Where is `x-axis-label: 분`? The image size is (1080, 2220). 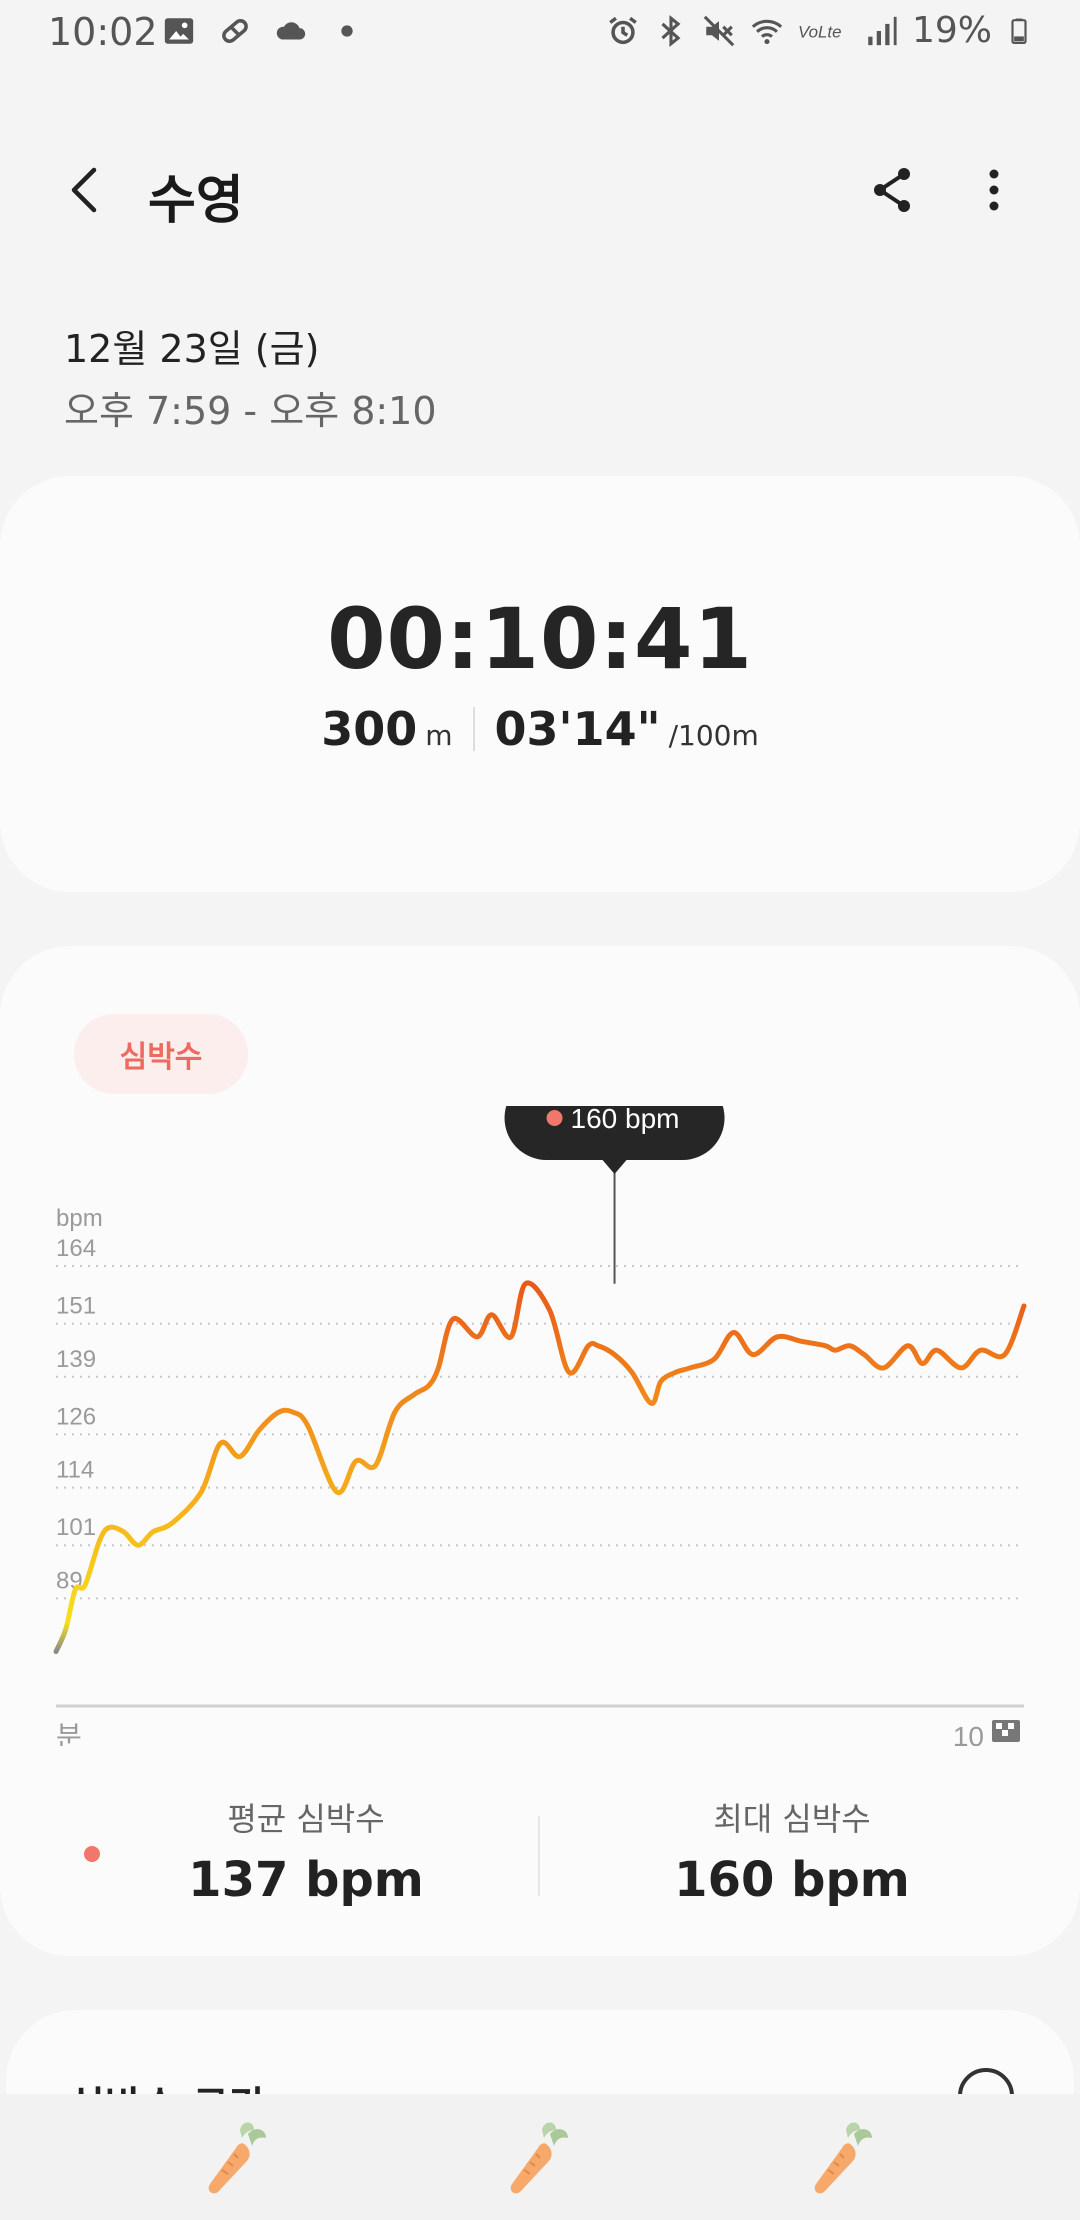 x-axis-label: 분 is located at coordinates (69, 1733).